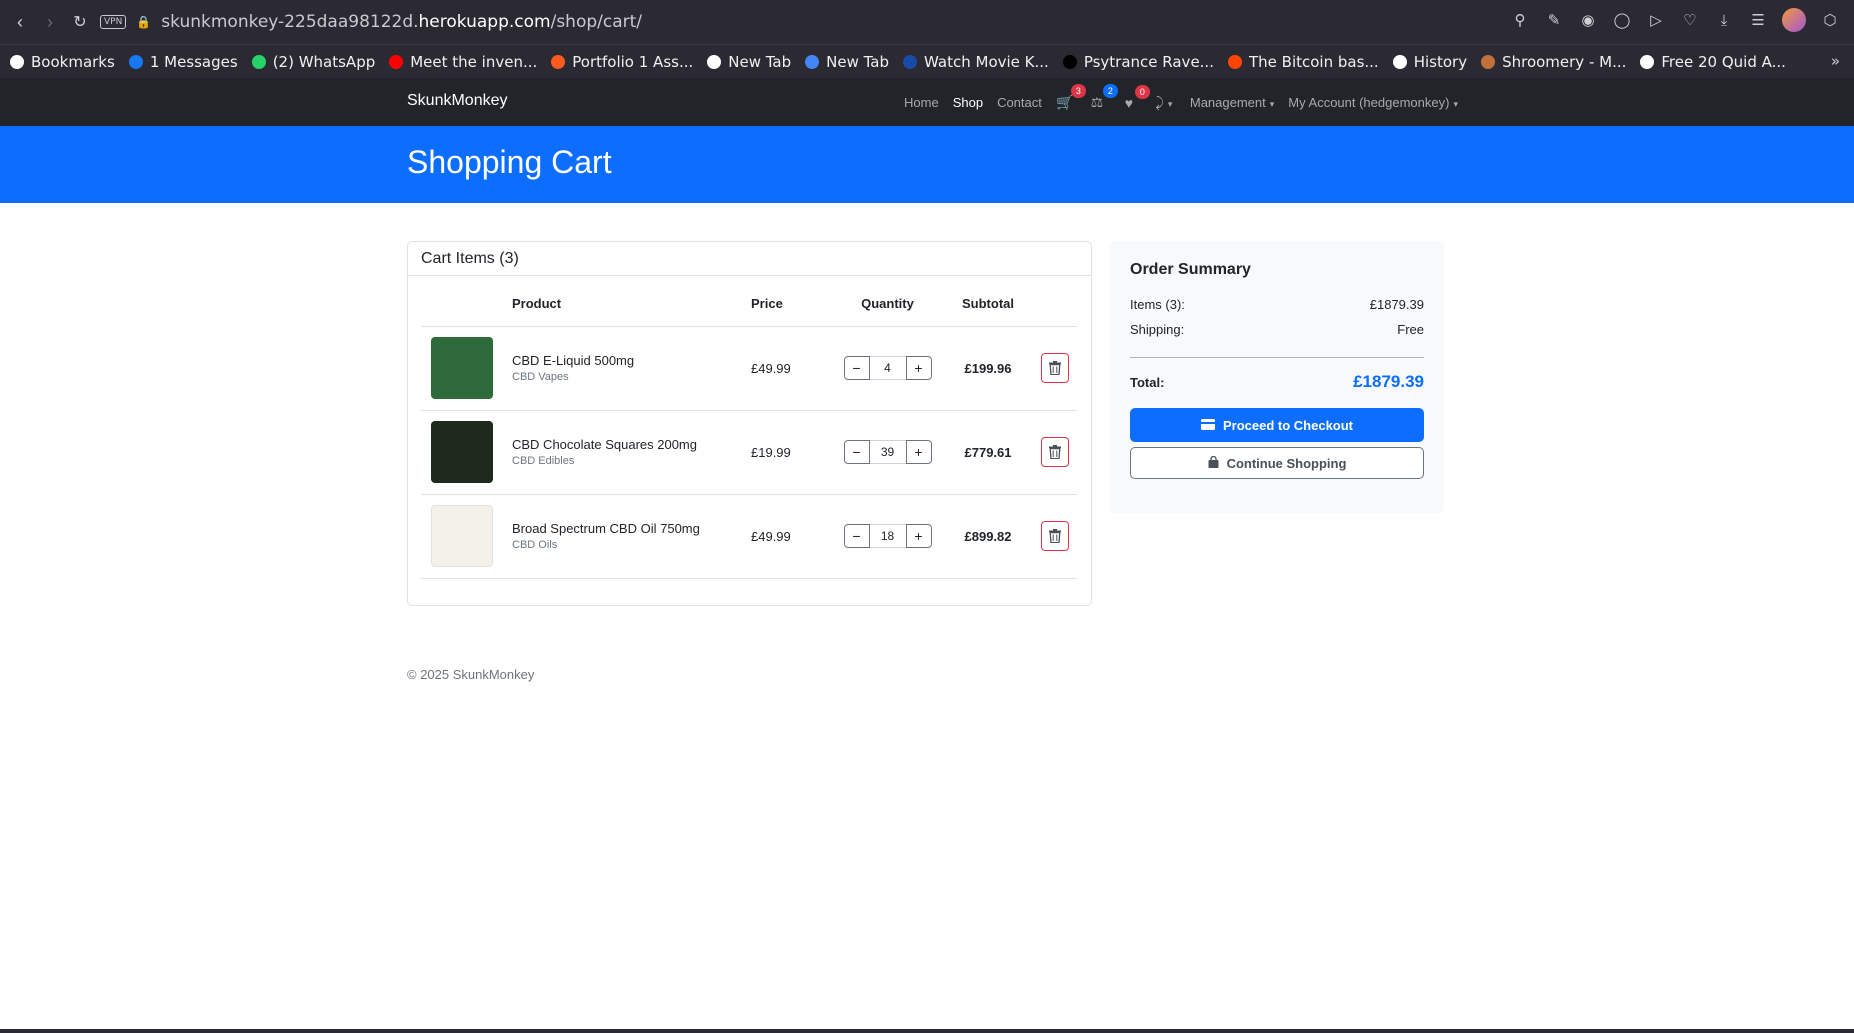 Image resolution: width=1854 pixels, height=1033 pixels. What do you see at coordinates (1135, 97) in the screenshot?
I see `wishlist-icon: ♥ 0` at bounding box center [1135, 97].